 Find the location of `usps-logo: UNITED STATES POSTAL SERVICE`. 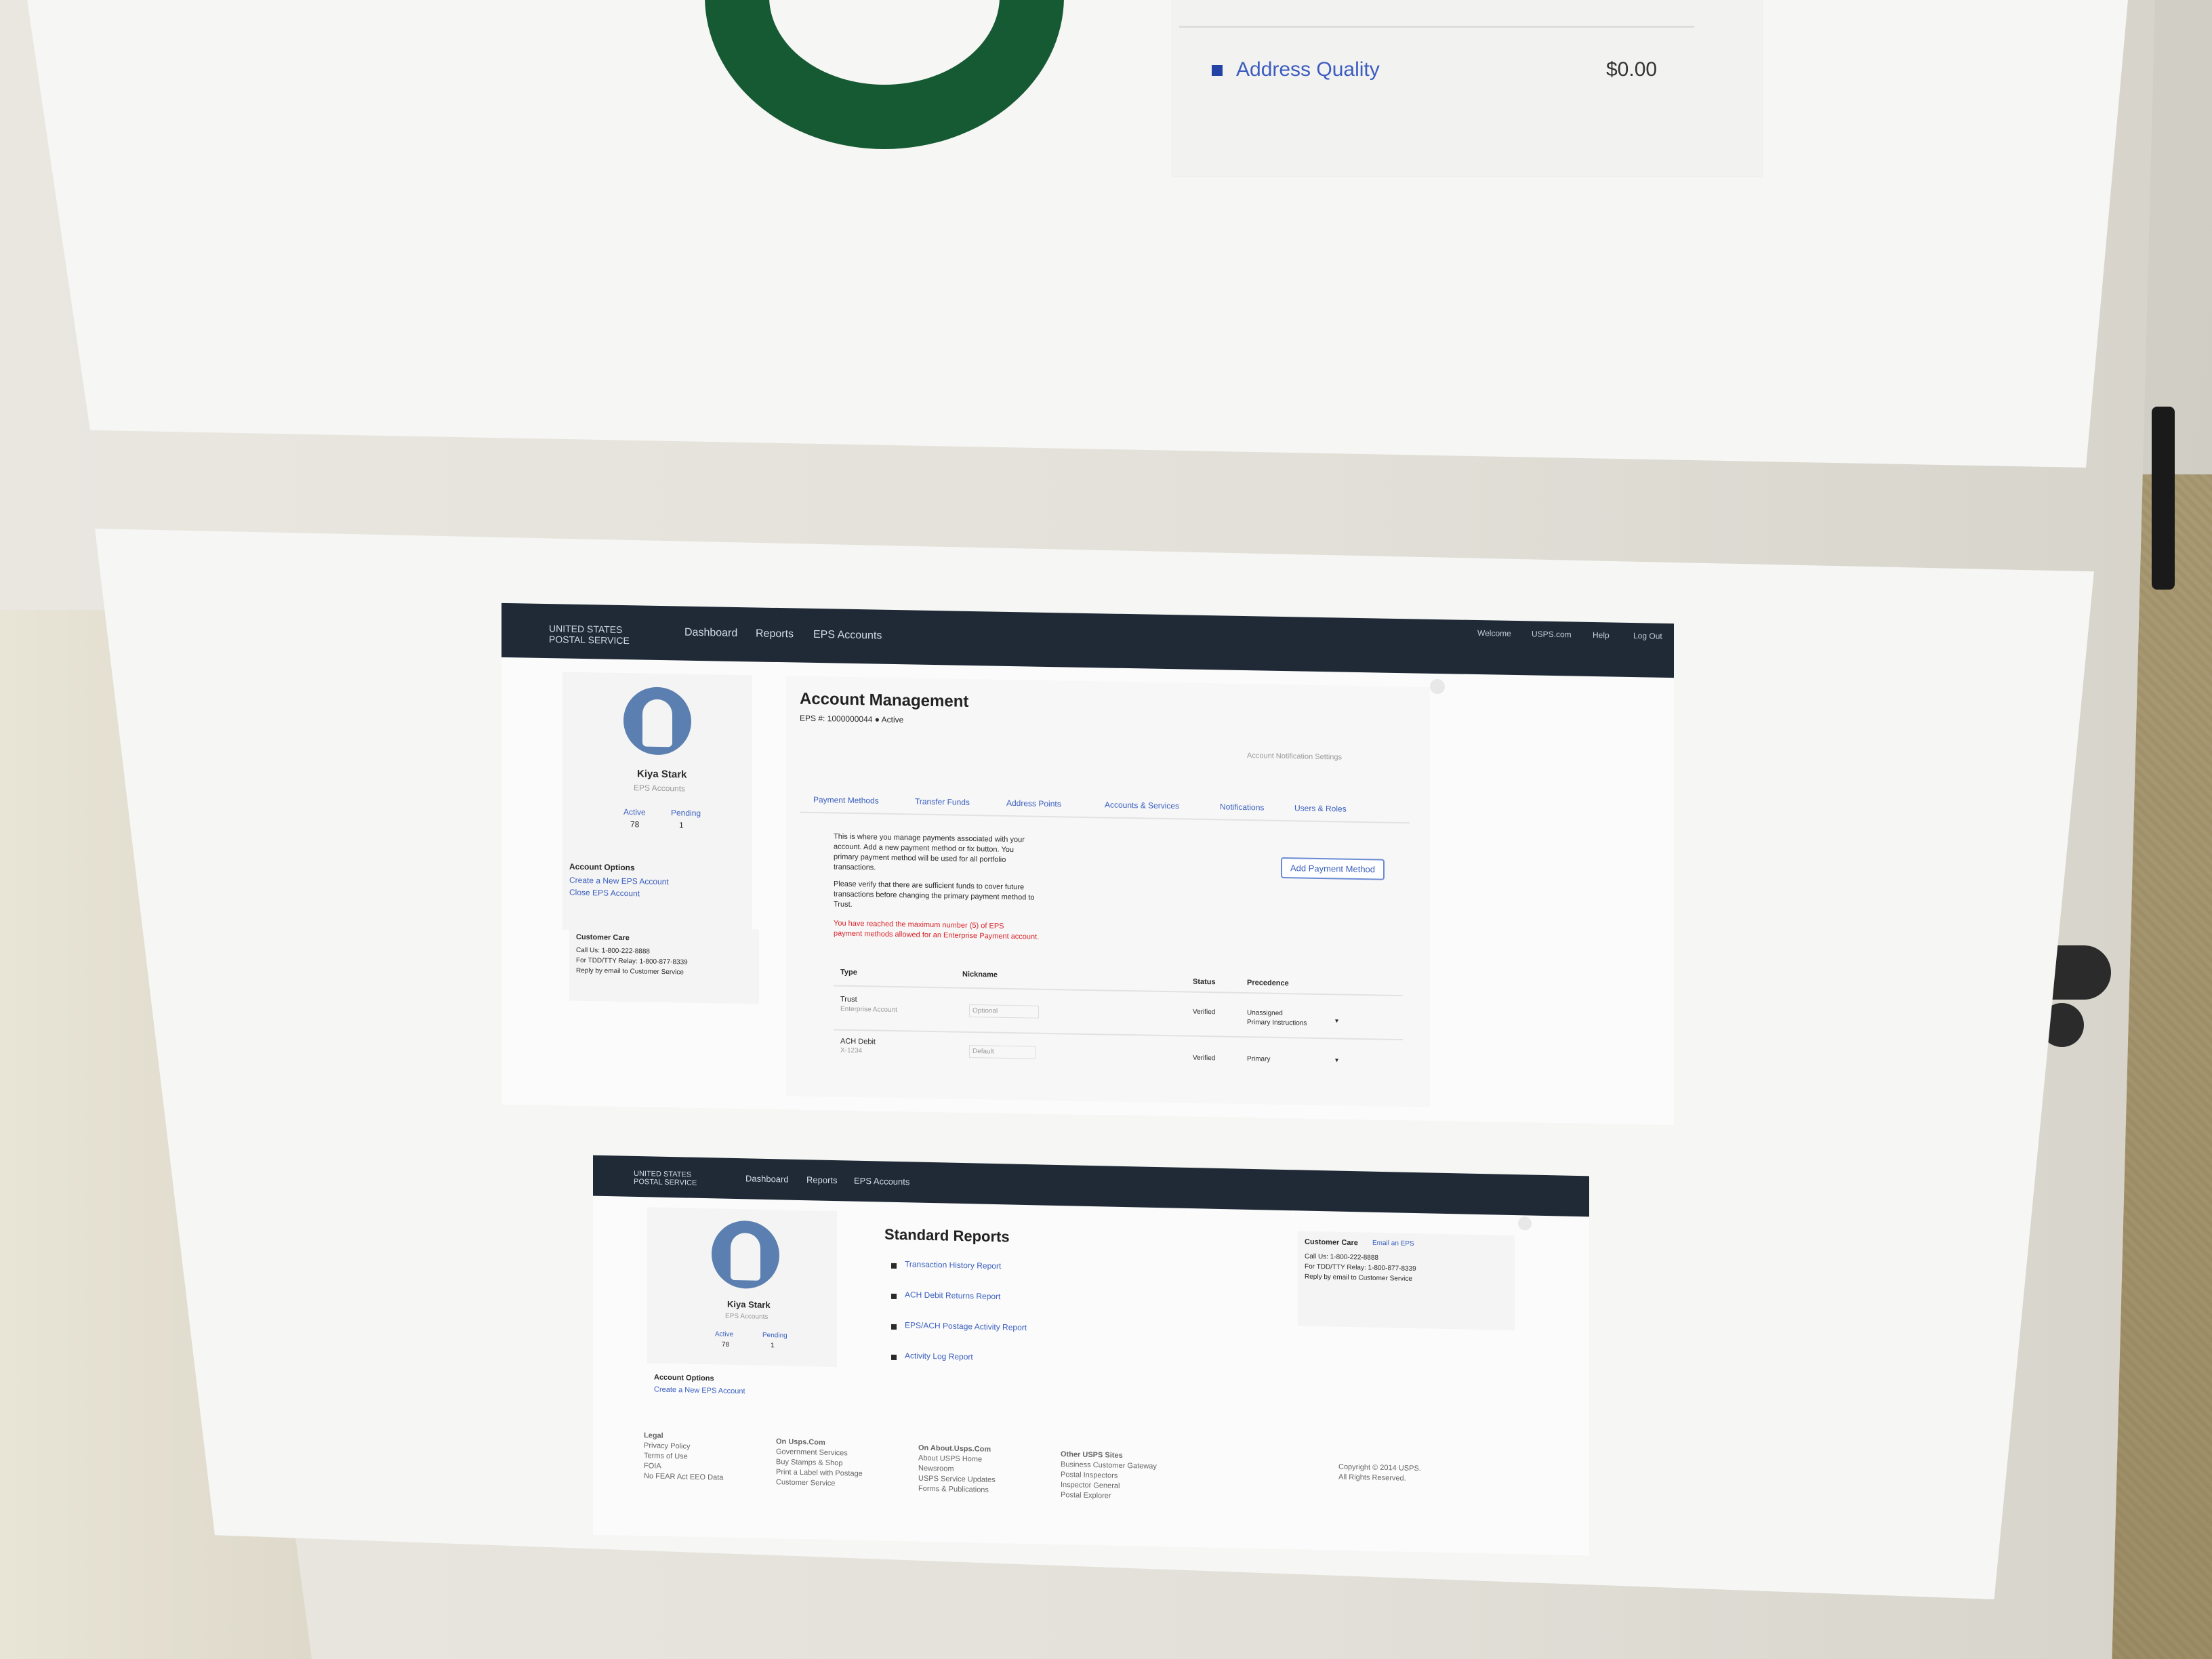

usps-logo: UNITED STATES POSTAL SERVICE is located at coordinates (589, 635).